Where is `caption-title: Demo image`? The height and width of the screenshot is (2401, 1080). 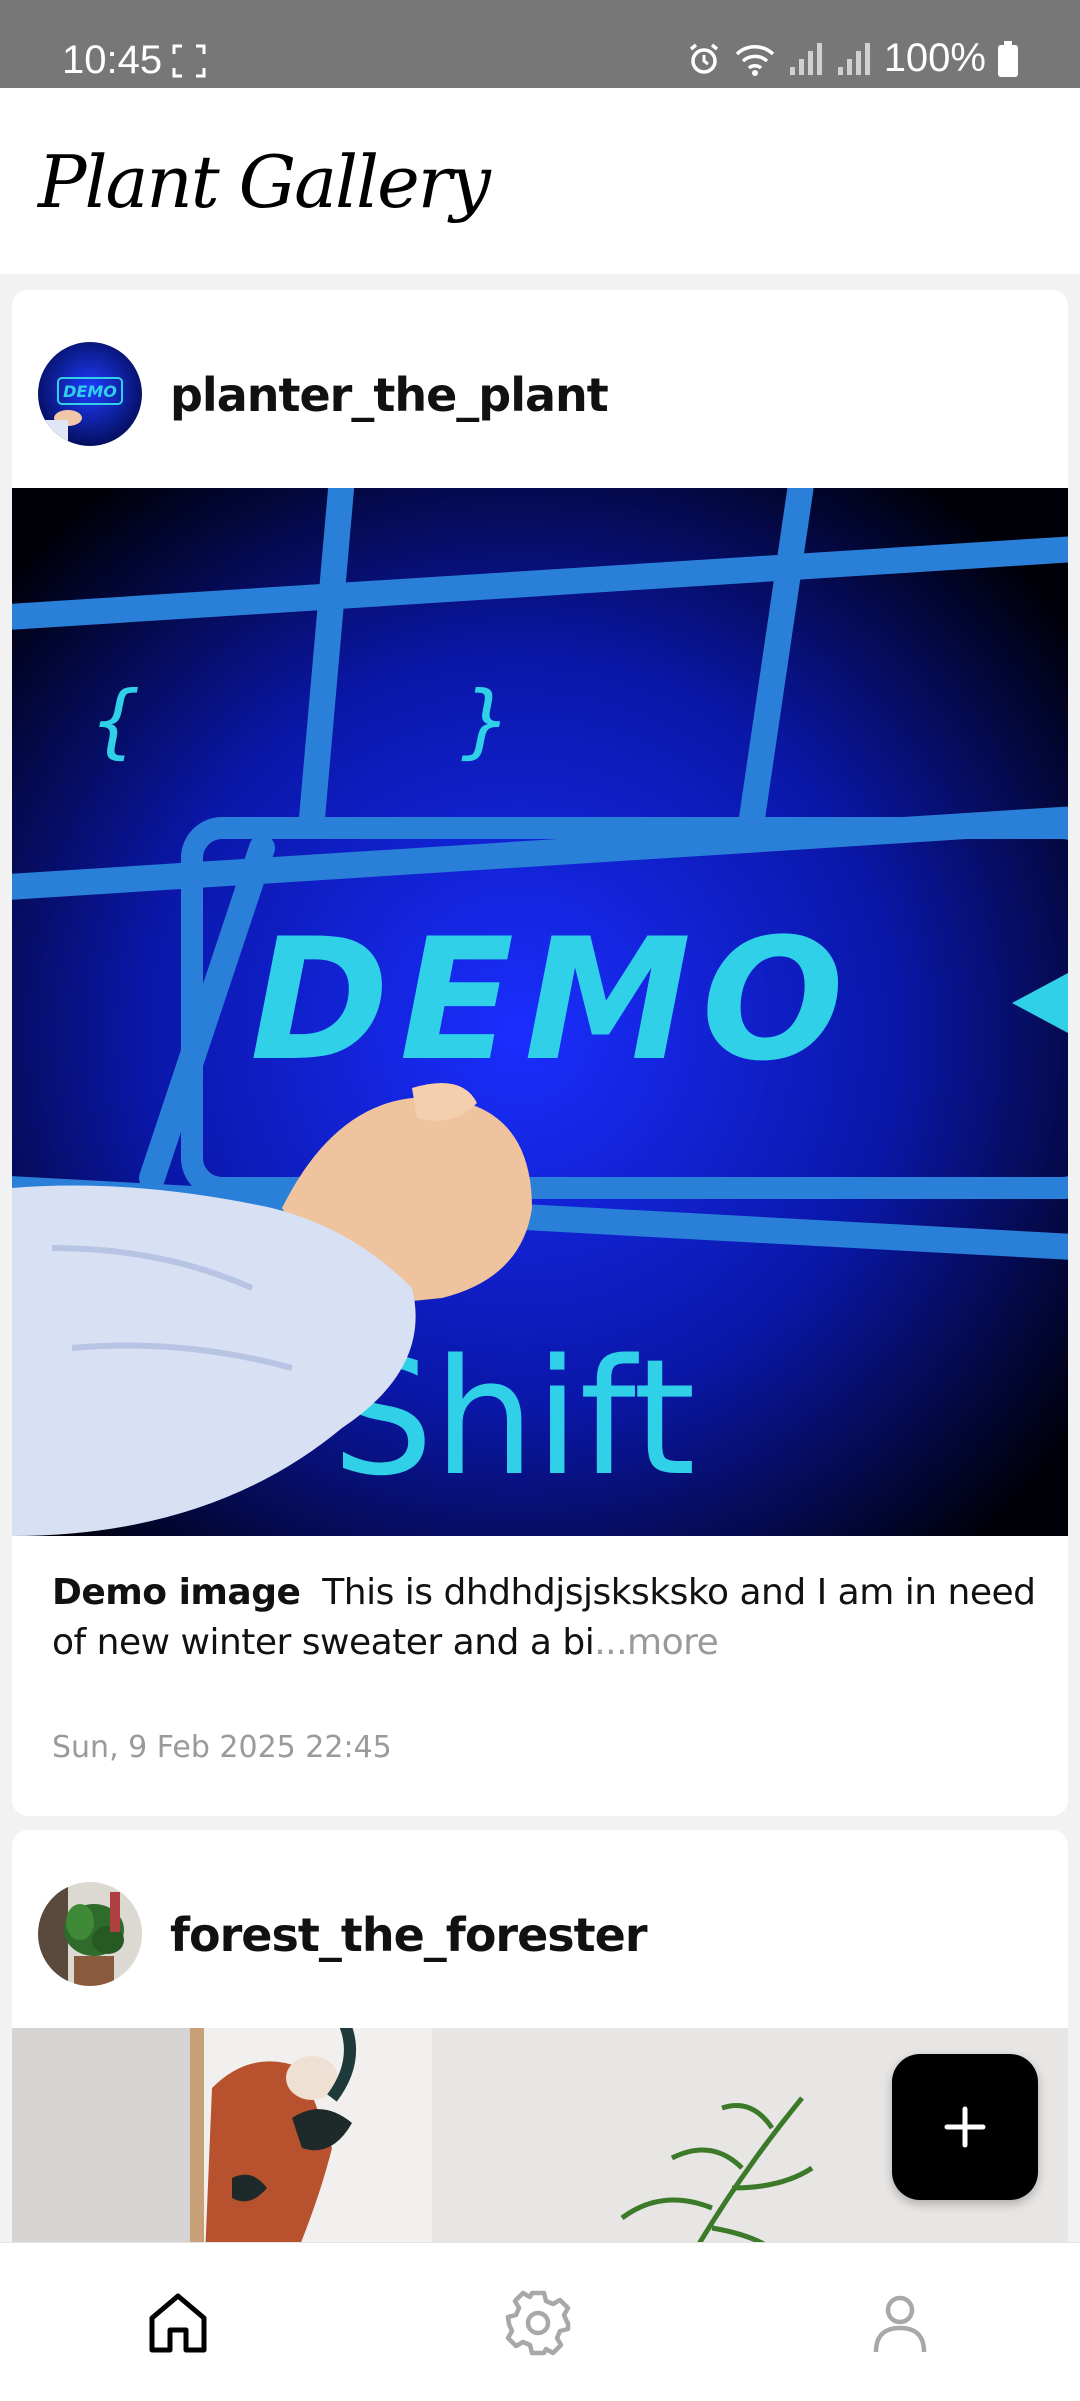 caption-title: Demo image is located at coordinates (176, 1592).